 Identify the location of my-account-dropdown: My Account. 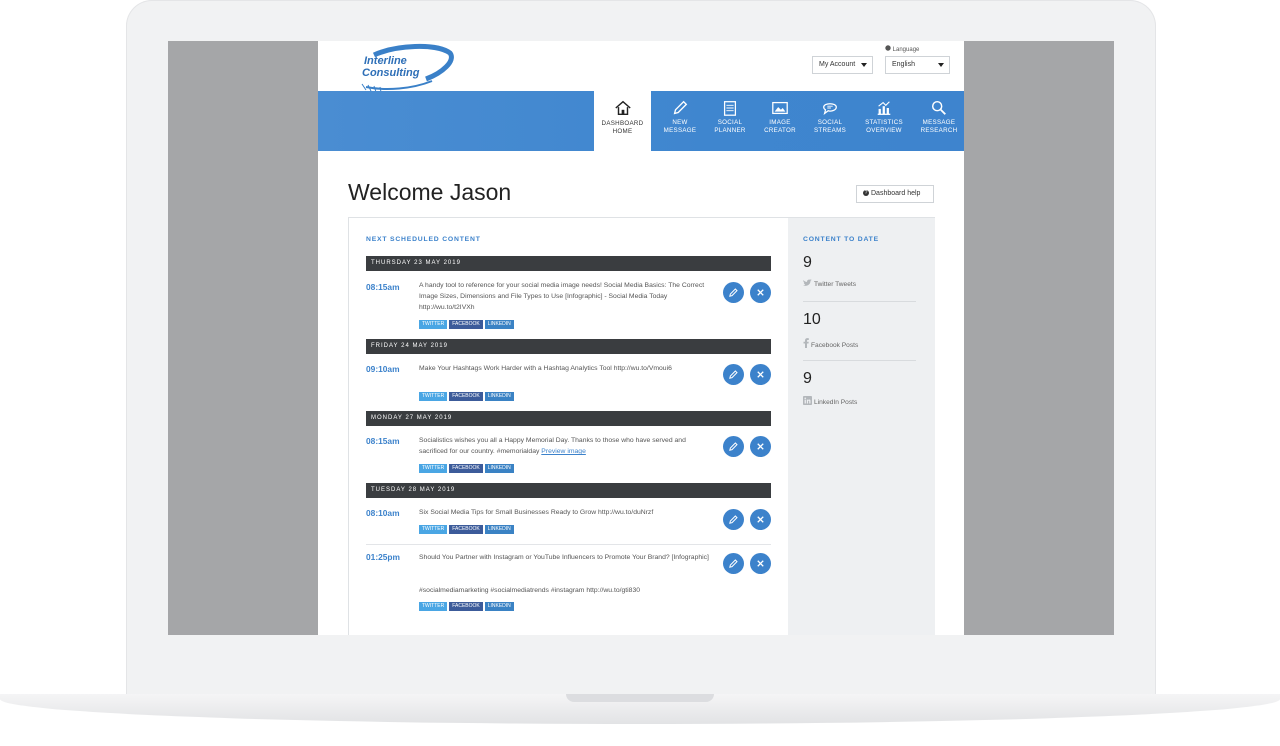
(842, 65).